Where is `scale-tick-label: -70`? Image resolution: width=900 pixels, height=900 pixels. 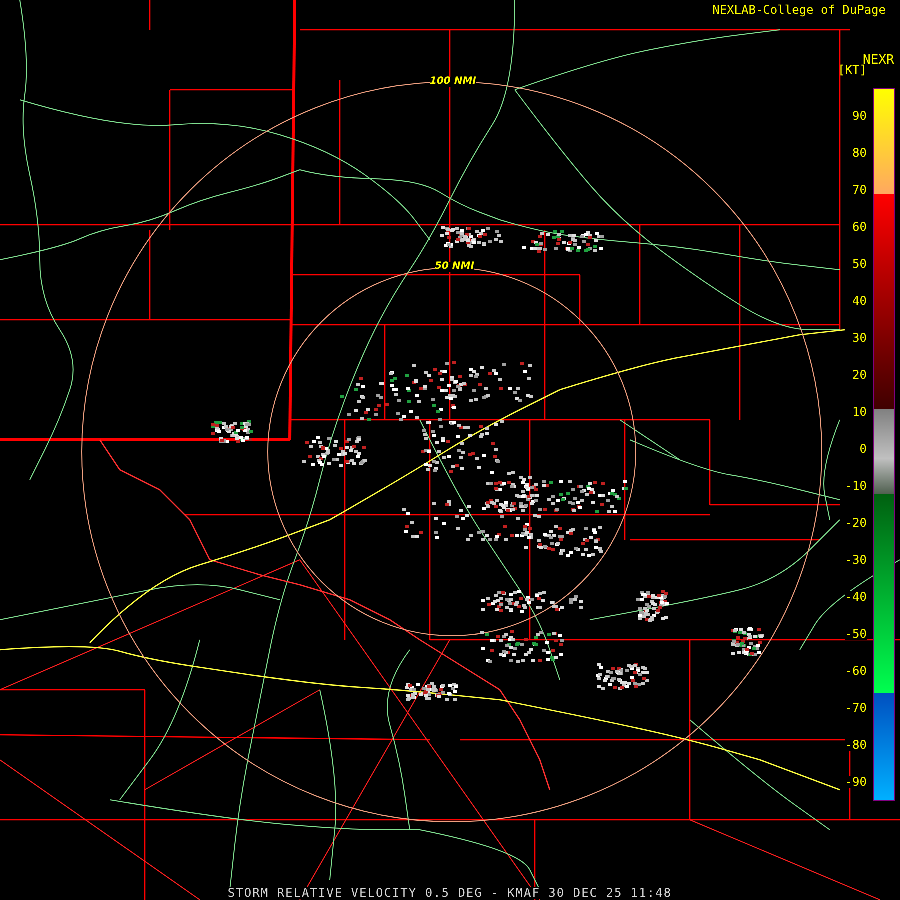
scale-tick-label: -70 is located at coordinates (856, 708).